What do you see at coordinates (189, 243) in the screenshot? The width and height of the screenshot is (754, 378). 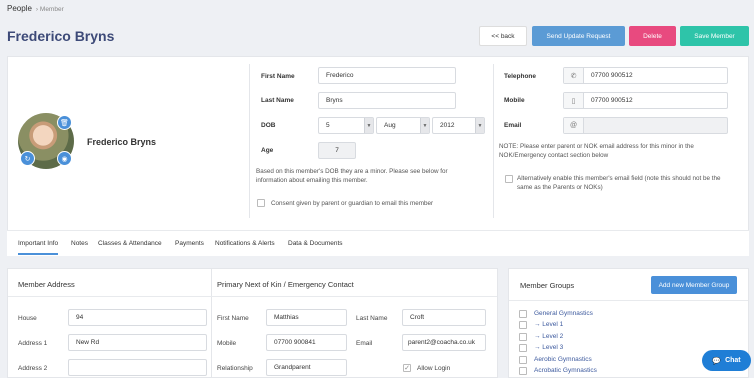 I see `tab-payments: Payments` at bounding box center [189, 243].